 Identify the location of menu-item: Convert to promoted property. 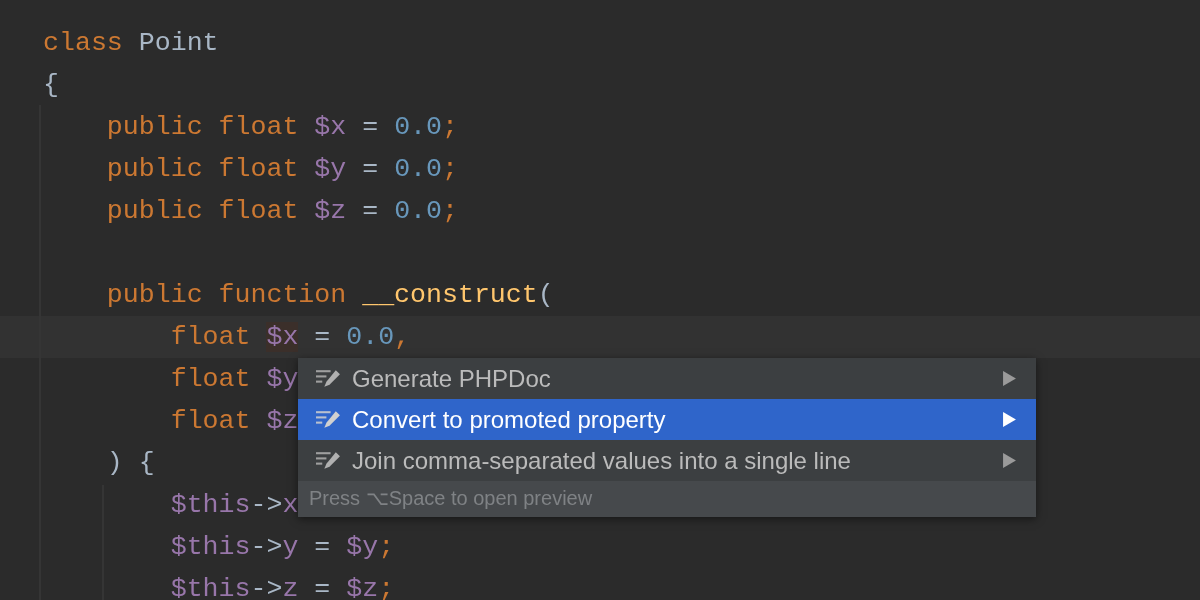
(667, 419).